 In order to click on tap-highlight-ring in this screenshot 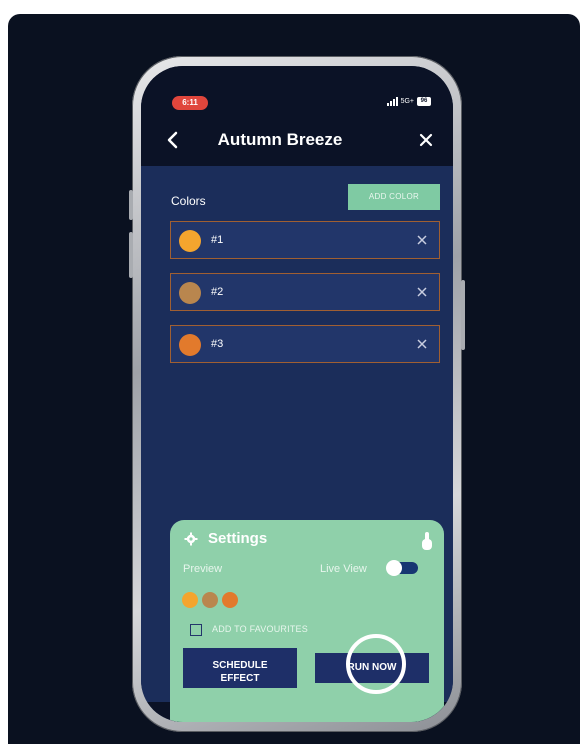, I will do `click(376, 664)`.